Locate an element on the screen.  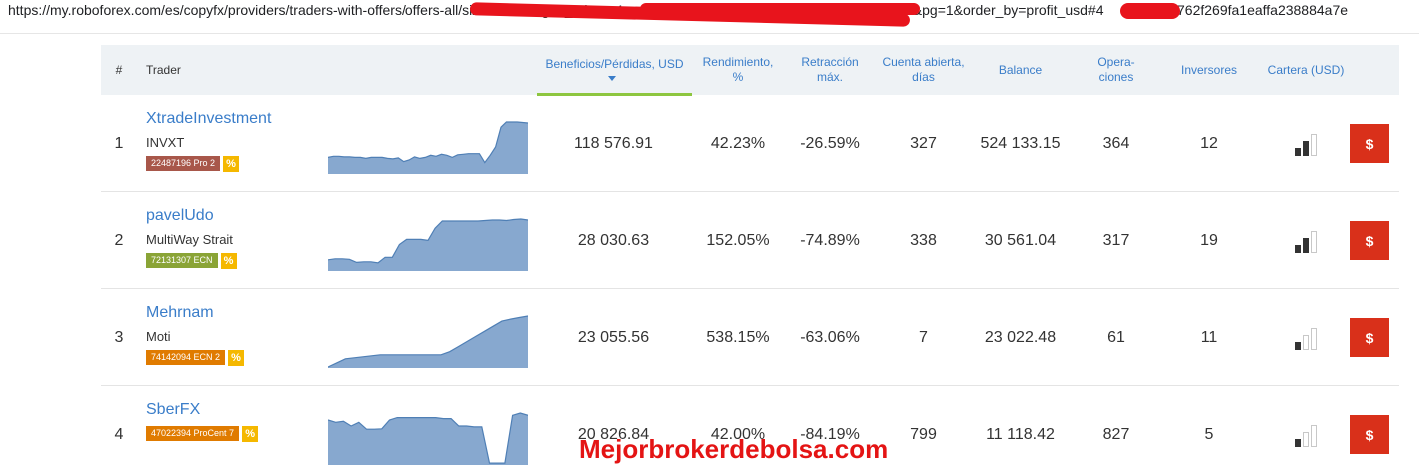
col-days: Cuenta abierta, días is located at coordinates (923, 70).